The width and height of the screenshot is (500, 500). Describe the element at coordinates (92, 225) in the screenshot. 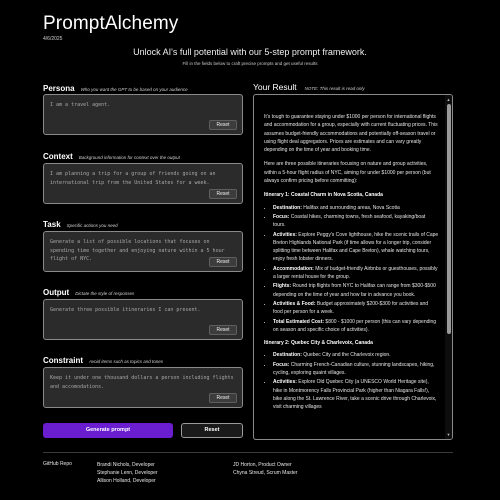

I see `task-hint: Specific actions you need` at that location.